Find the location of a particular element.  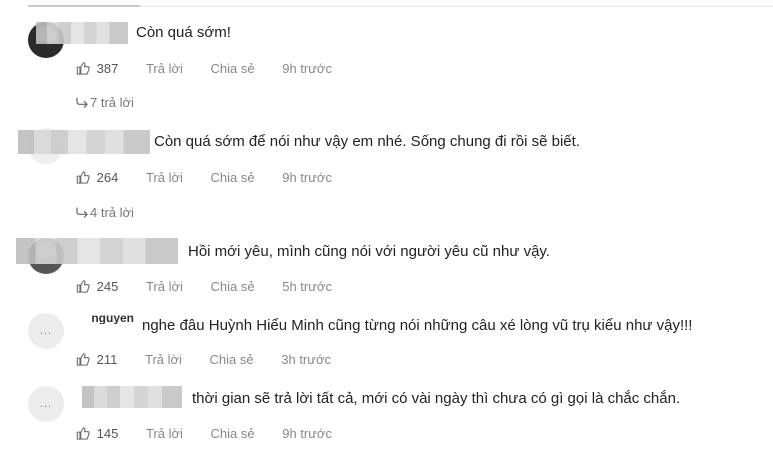

comment-text: Còn quá sớm! is located at coordinates (183, 32).